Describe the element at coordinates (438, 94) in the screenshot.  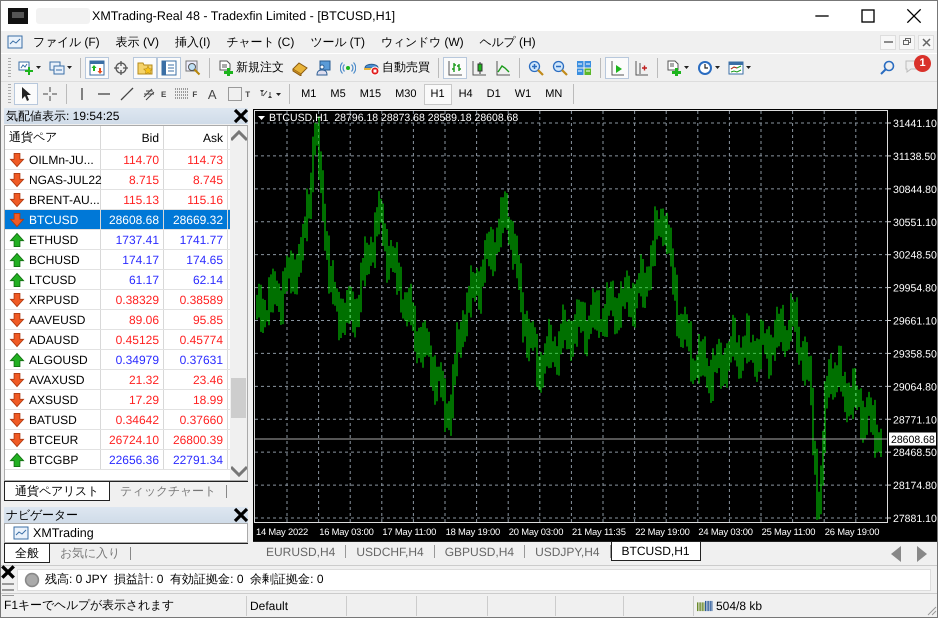
I see `timeframe-button: H1` at that location.